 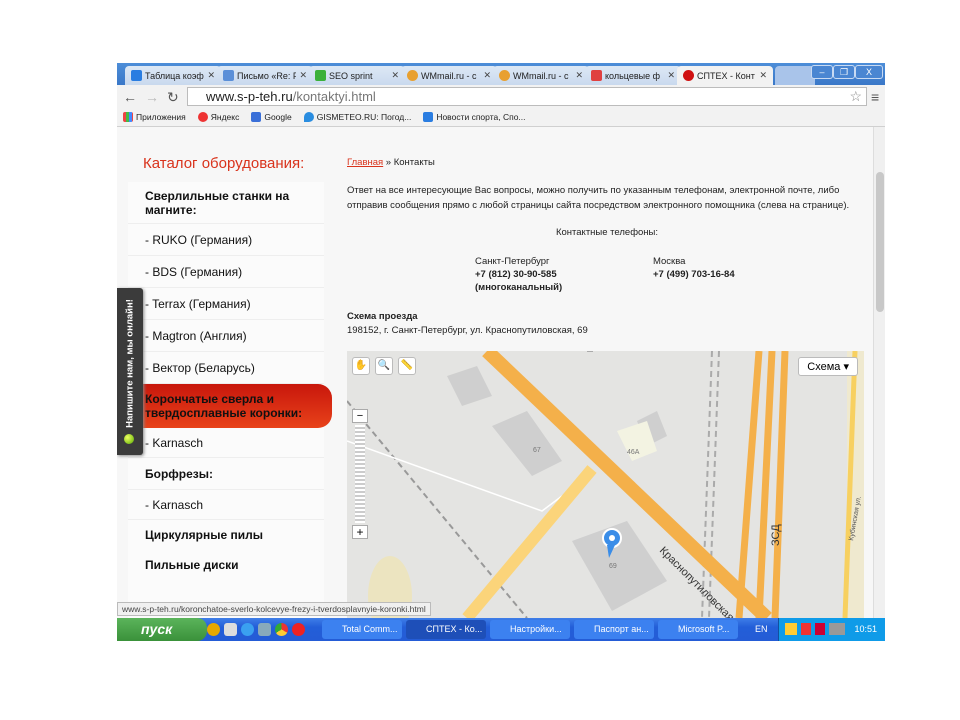 What do you see at coordinates (161, 116) in the screenshot?
I see `bookmark-label: Приложения` at bounding box center [161, 116].